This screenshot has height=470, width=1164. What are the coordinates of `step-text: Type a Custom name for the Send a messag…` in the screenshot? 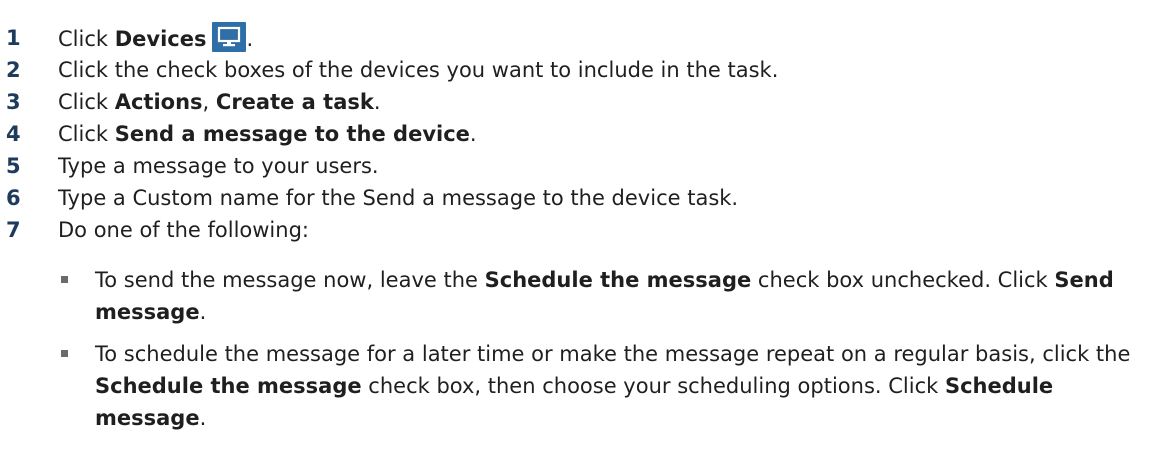 It's located at (398, 198).